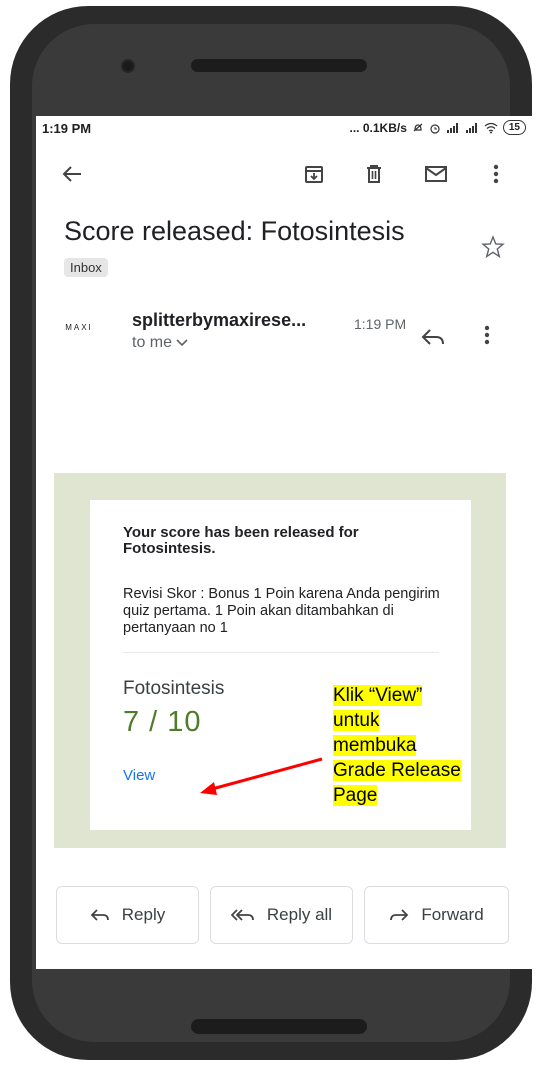 The height and width of the screenshot is (1067, 543). Describe the element at coordinates (399, 915) in the screenshot. I see `forward-arrow-icon` at that location.